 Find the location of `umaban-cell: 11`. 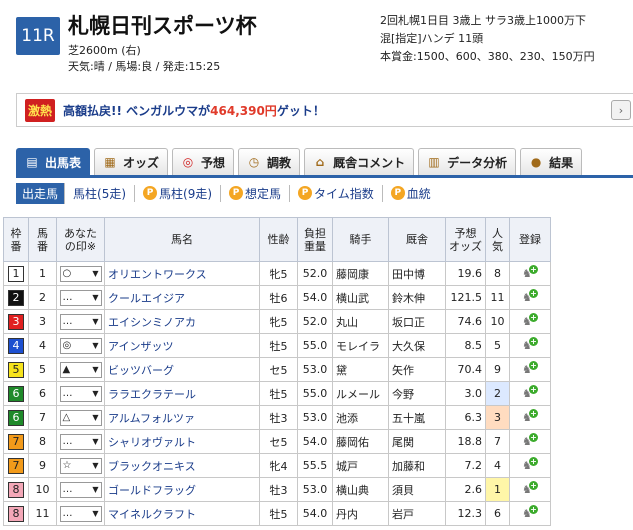

umaban-cell: 11 is located at coordinates (42, 513).